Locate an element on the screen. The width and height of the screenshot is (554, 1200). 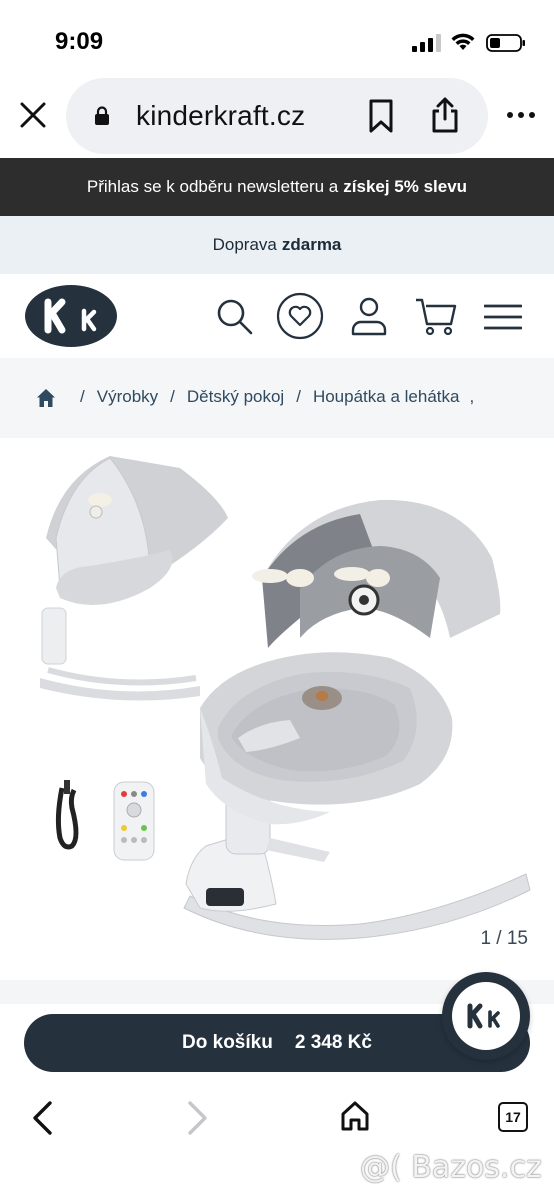
share-icon is located at coordinates (445, 115).